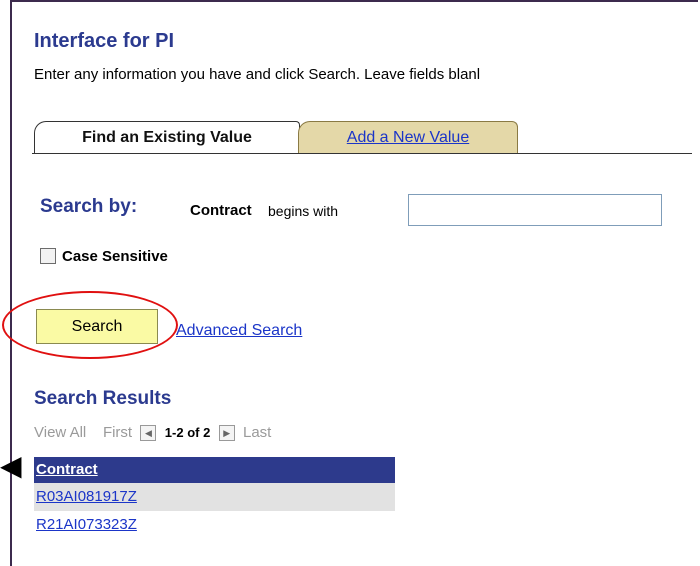  What do you see at coordinates (187, 432) in the screenshot?
I see `results-count: 1-2 of 2` at bounding box center [187, 432].